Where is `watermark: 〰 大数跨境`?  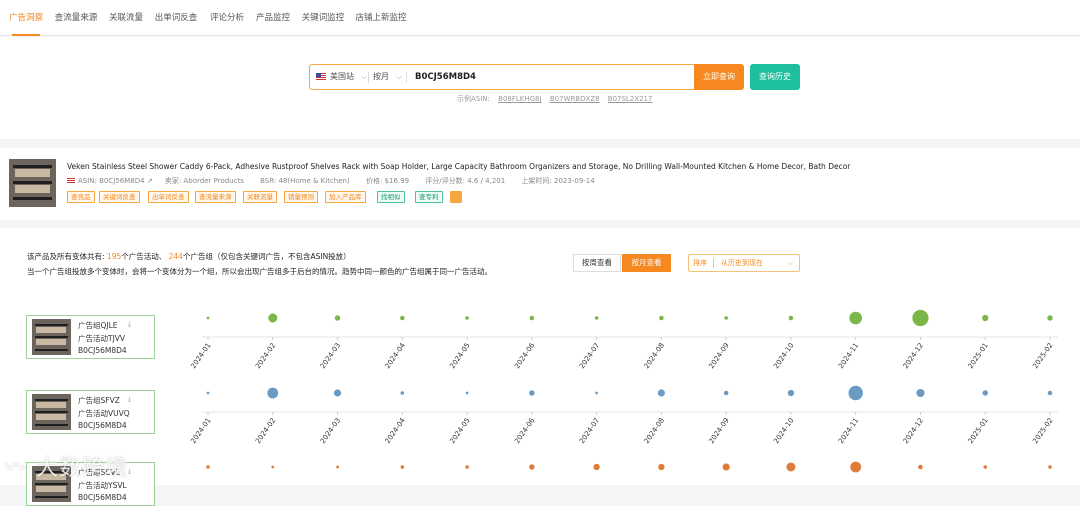 watermark: 〰 大数跨境 is located at coordinates (66, 466).